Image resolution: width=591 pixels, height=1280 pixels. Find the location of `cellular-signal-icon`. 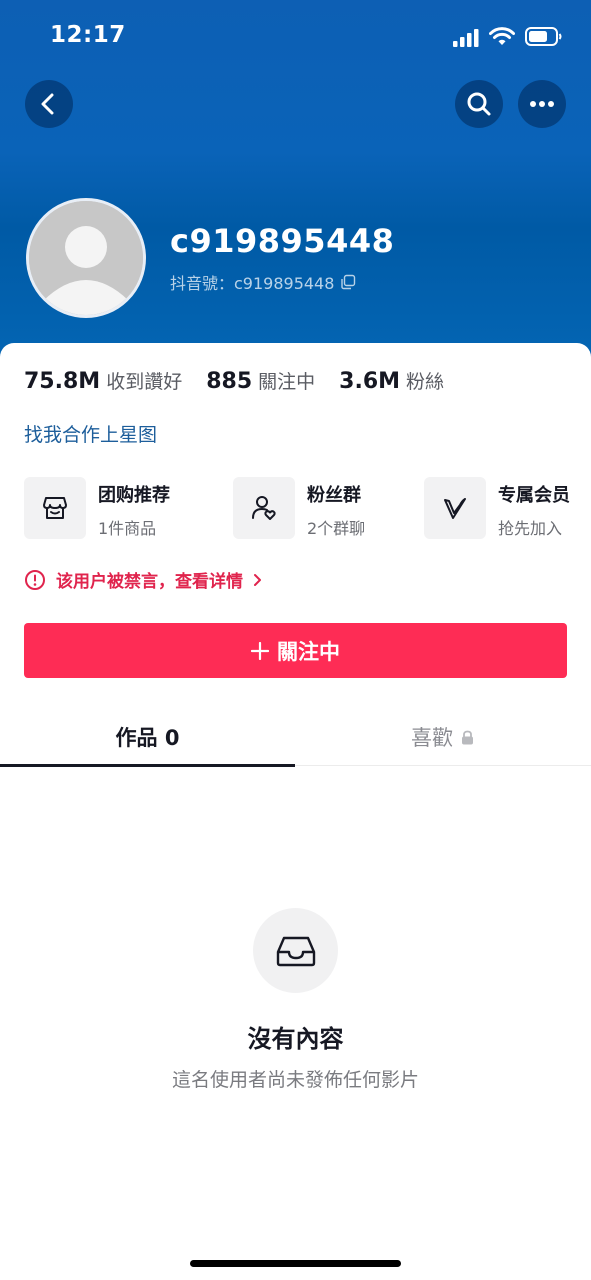

cellular-signal-icon is located at coordinates (466, 38).